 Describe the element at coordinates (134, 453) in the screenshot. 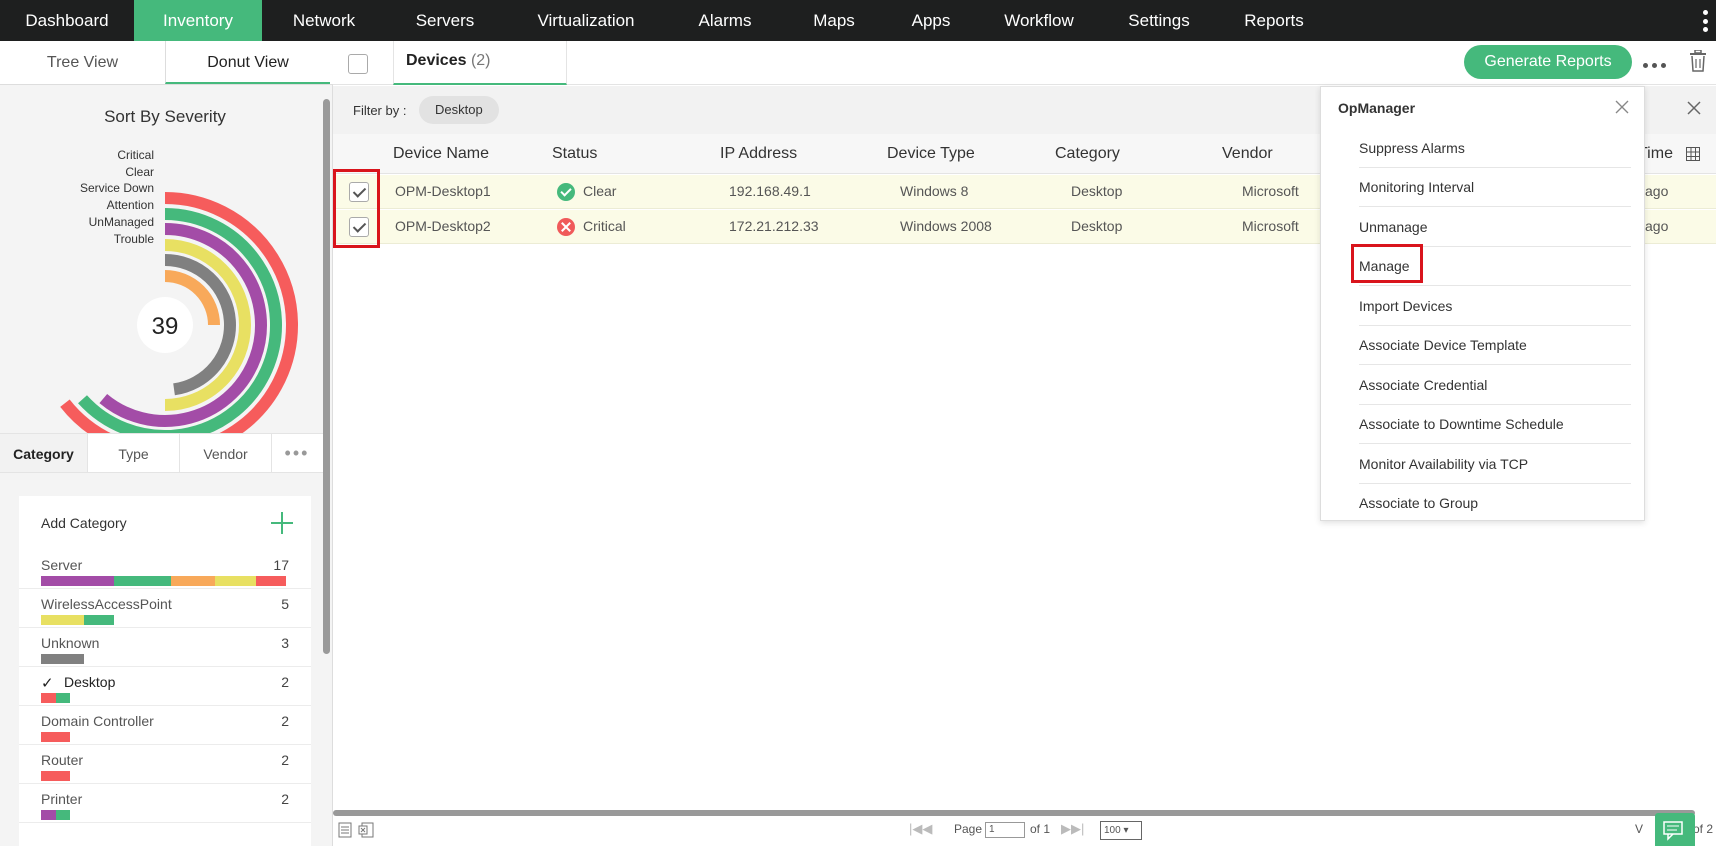

I see `tab-type: Type` at that location.